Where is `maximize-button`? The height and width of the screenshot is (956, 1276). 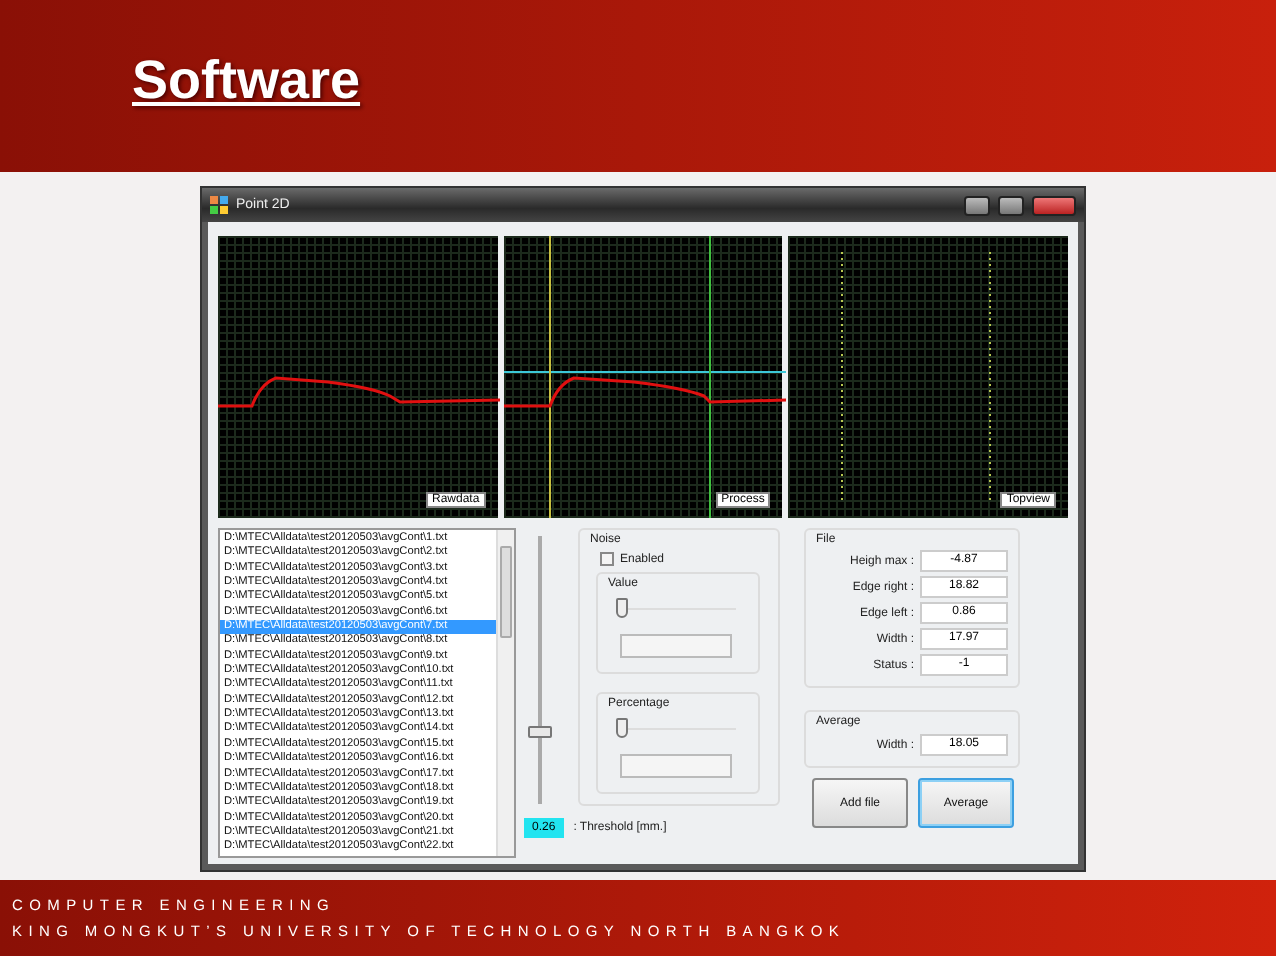
maximize-button is located at coordinates (1011, 205).